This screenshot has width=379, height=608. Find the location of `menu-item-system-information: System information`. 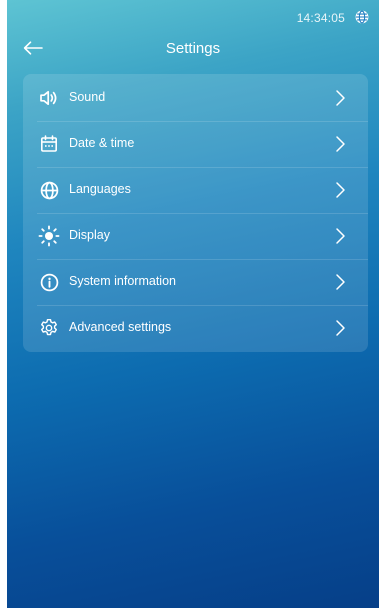

menu-item-system-information: System information is located at coordinates (195, 282).